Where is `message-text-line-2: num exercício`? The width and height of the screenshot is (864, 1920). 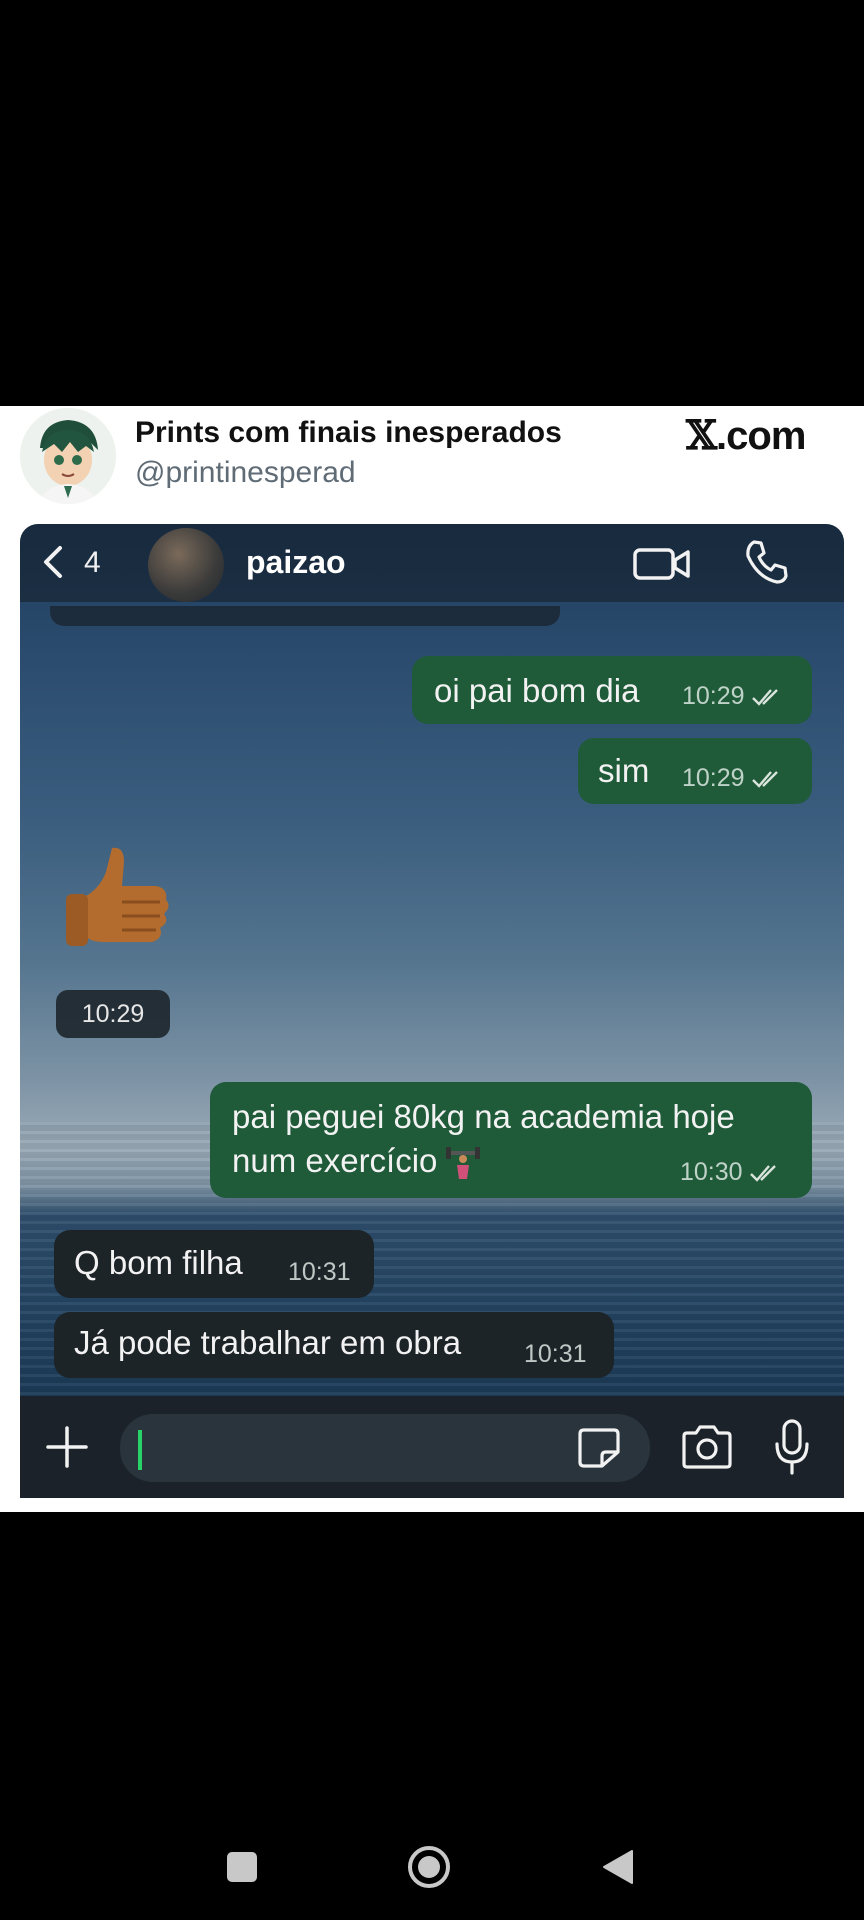 message-text-line-2: num exercício is located at coordinates (356, 1161).